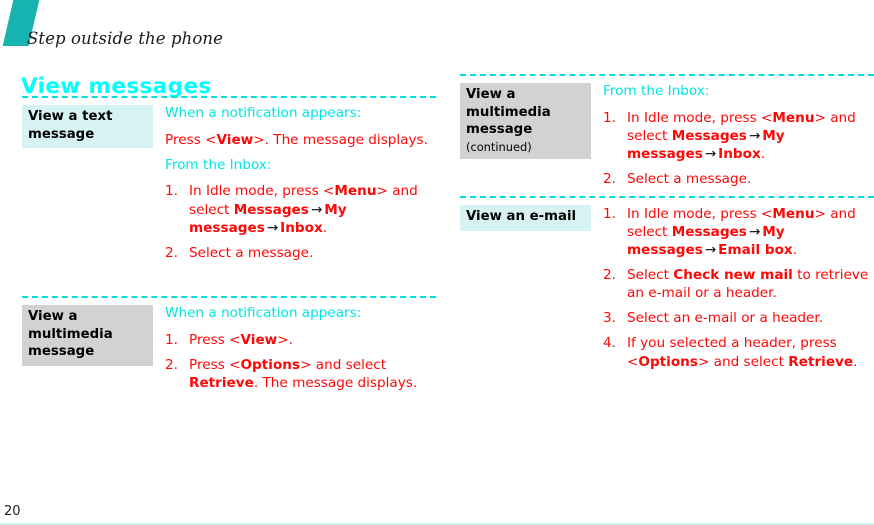 This screenshot has height=525, width=874. What do you see at coordinates (285, 339) in the screenshot?
I see `text-fragment: >.` at bounding box center [285, 339].